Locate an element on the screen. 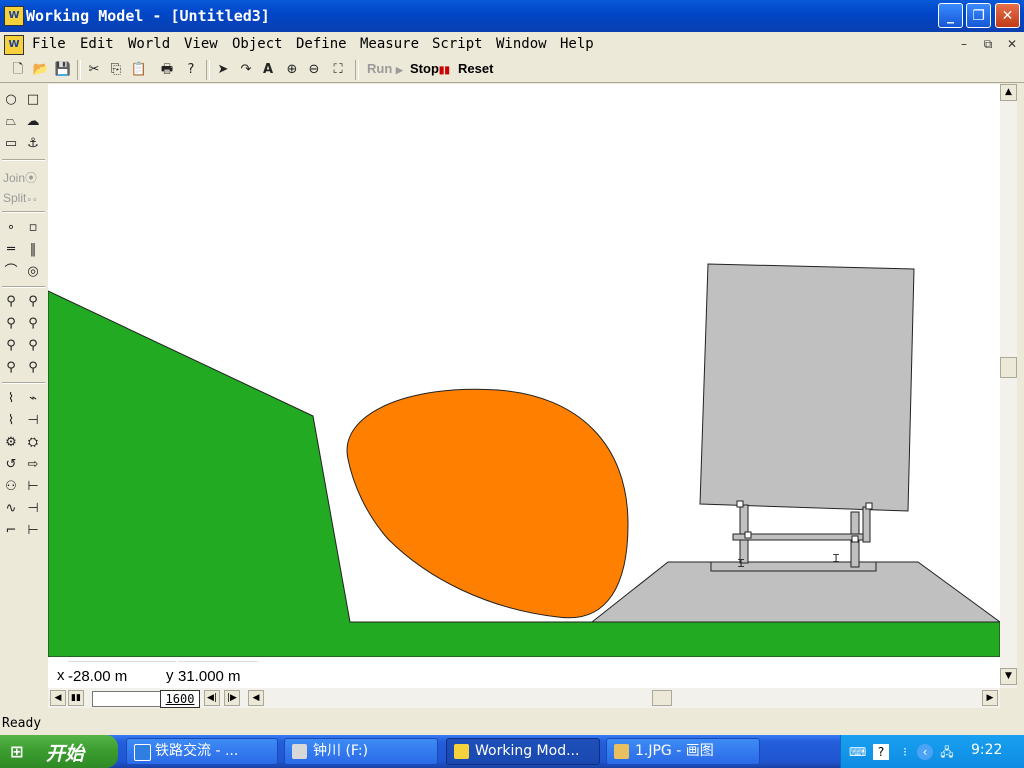 This screenshot has width=1024, height=768. spring-joint-icon: ⚲ is located at coordinates (33, 368).